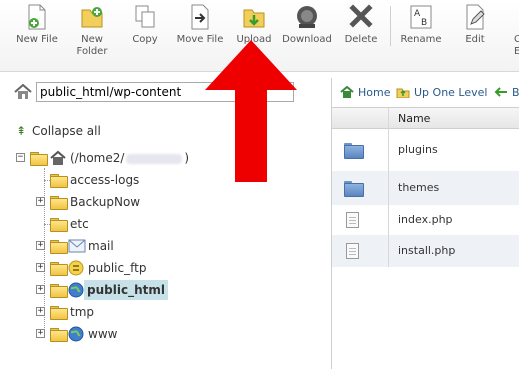  What do you see at coordinates (421, 39) in the screenshot?
I see `rename-label: Rename` at bounding box center [421, 39].